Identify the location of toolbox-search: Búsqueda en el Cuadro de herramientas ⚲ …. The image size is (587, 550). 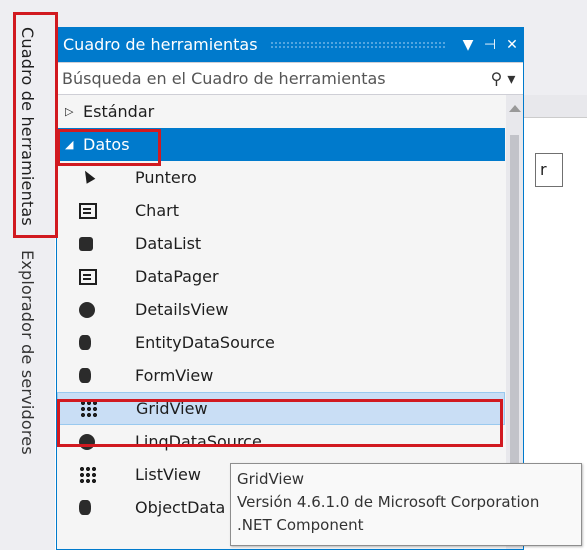
(290, 78).